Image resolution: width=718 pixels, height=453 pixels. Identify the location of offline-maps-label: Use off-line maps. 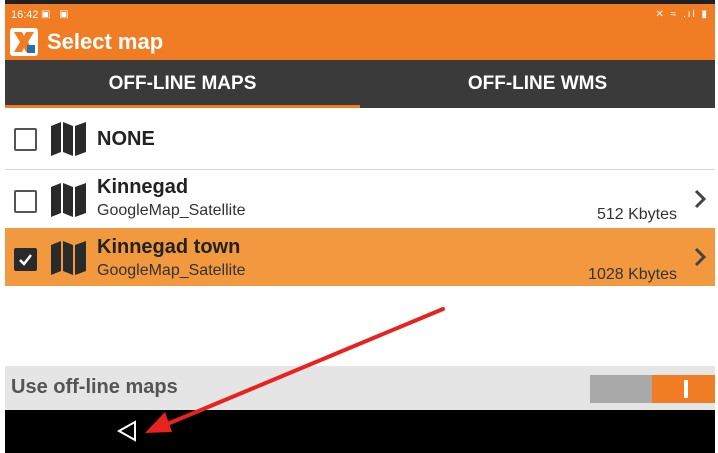
(94, 387).